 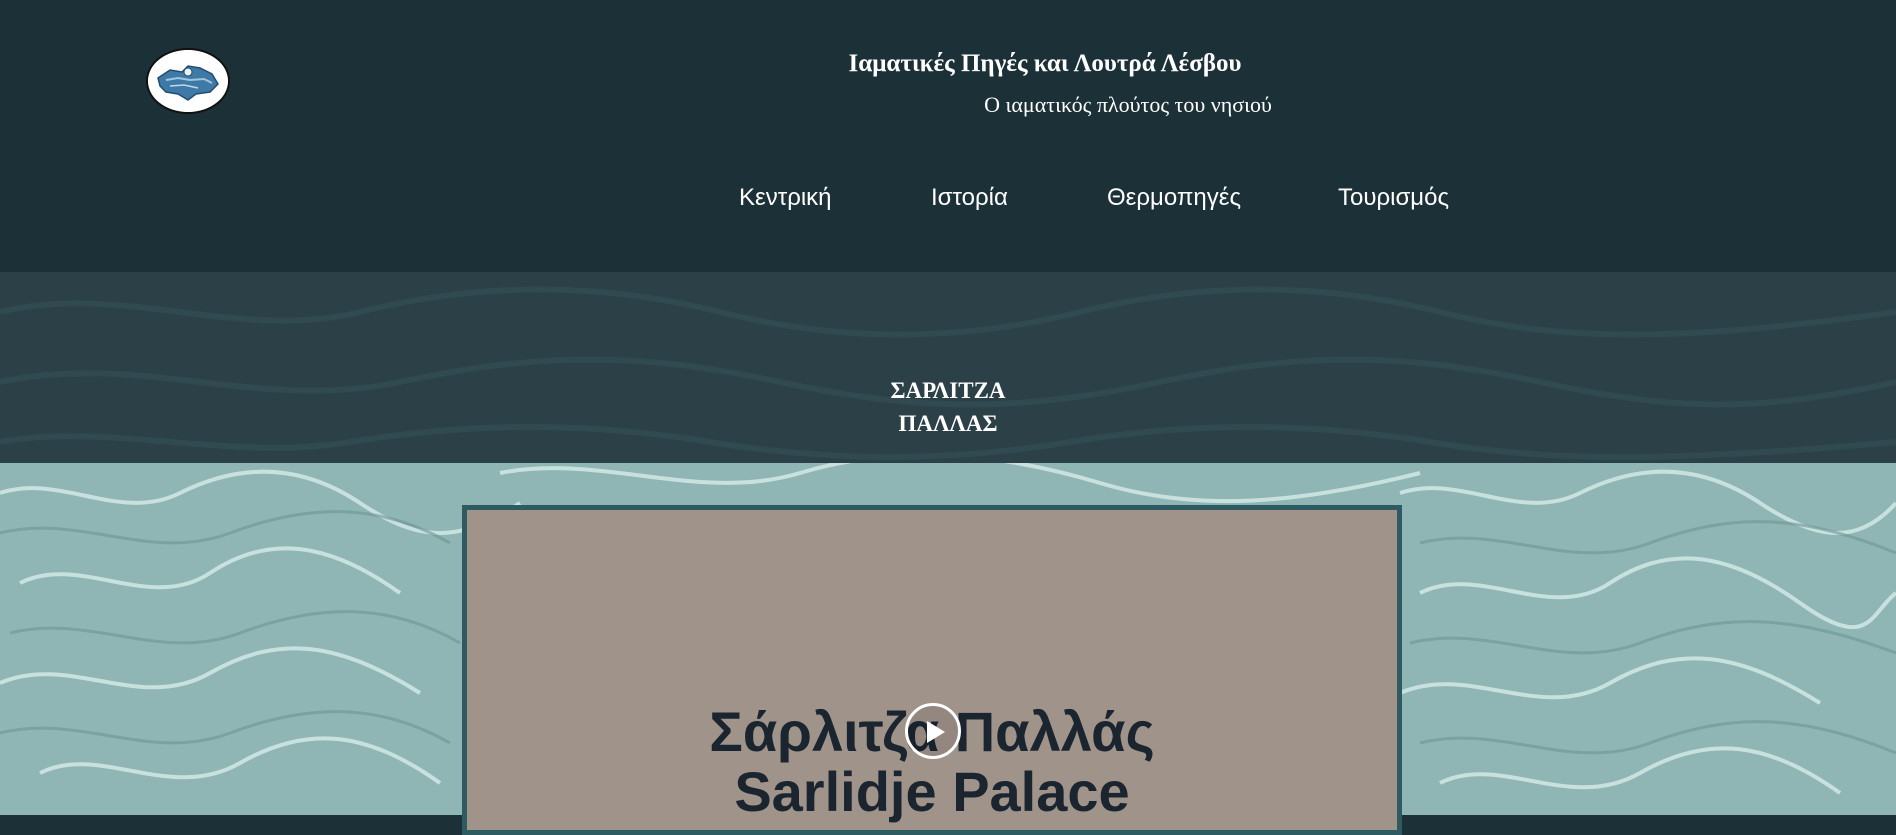 What do you see at coordinates (785, 198) in the screenshot?
I see `nav-item-home: Κεντρική` at bounding box center [785, 198].